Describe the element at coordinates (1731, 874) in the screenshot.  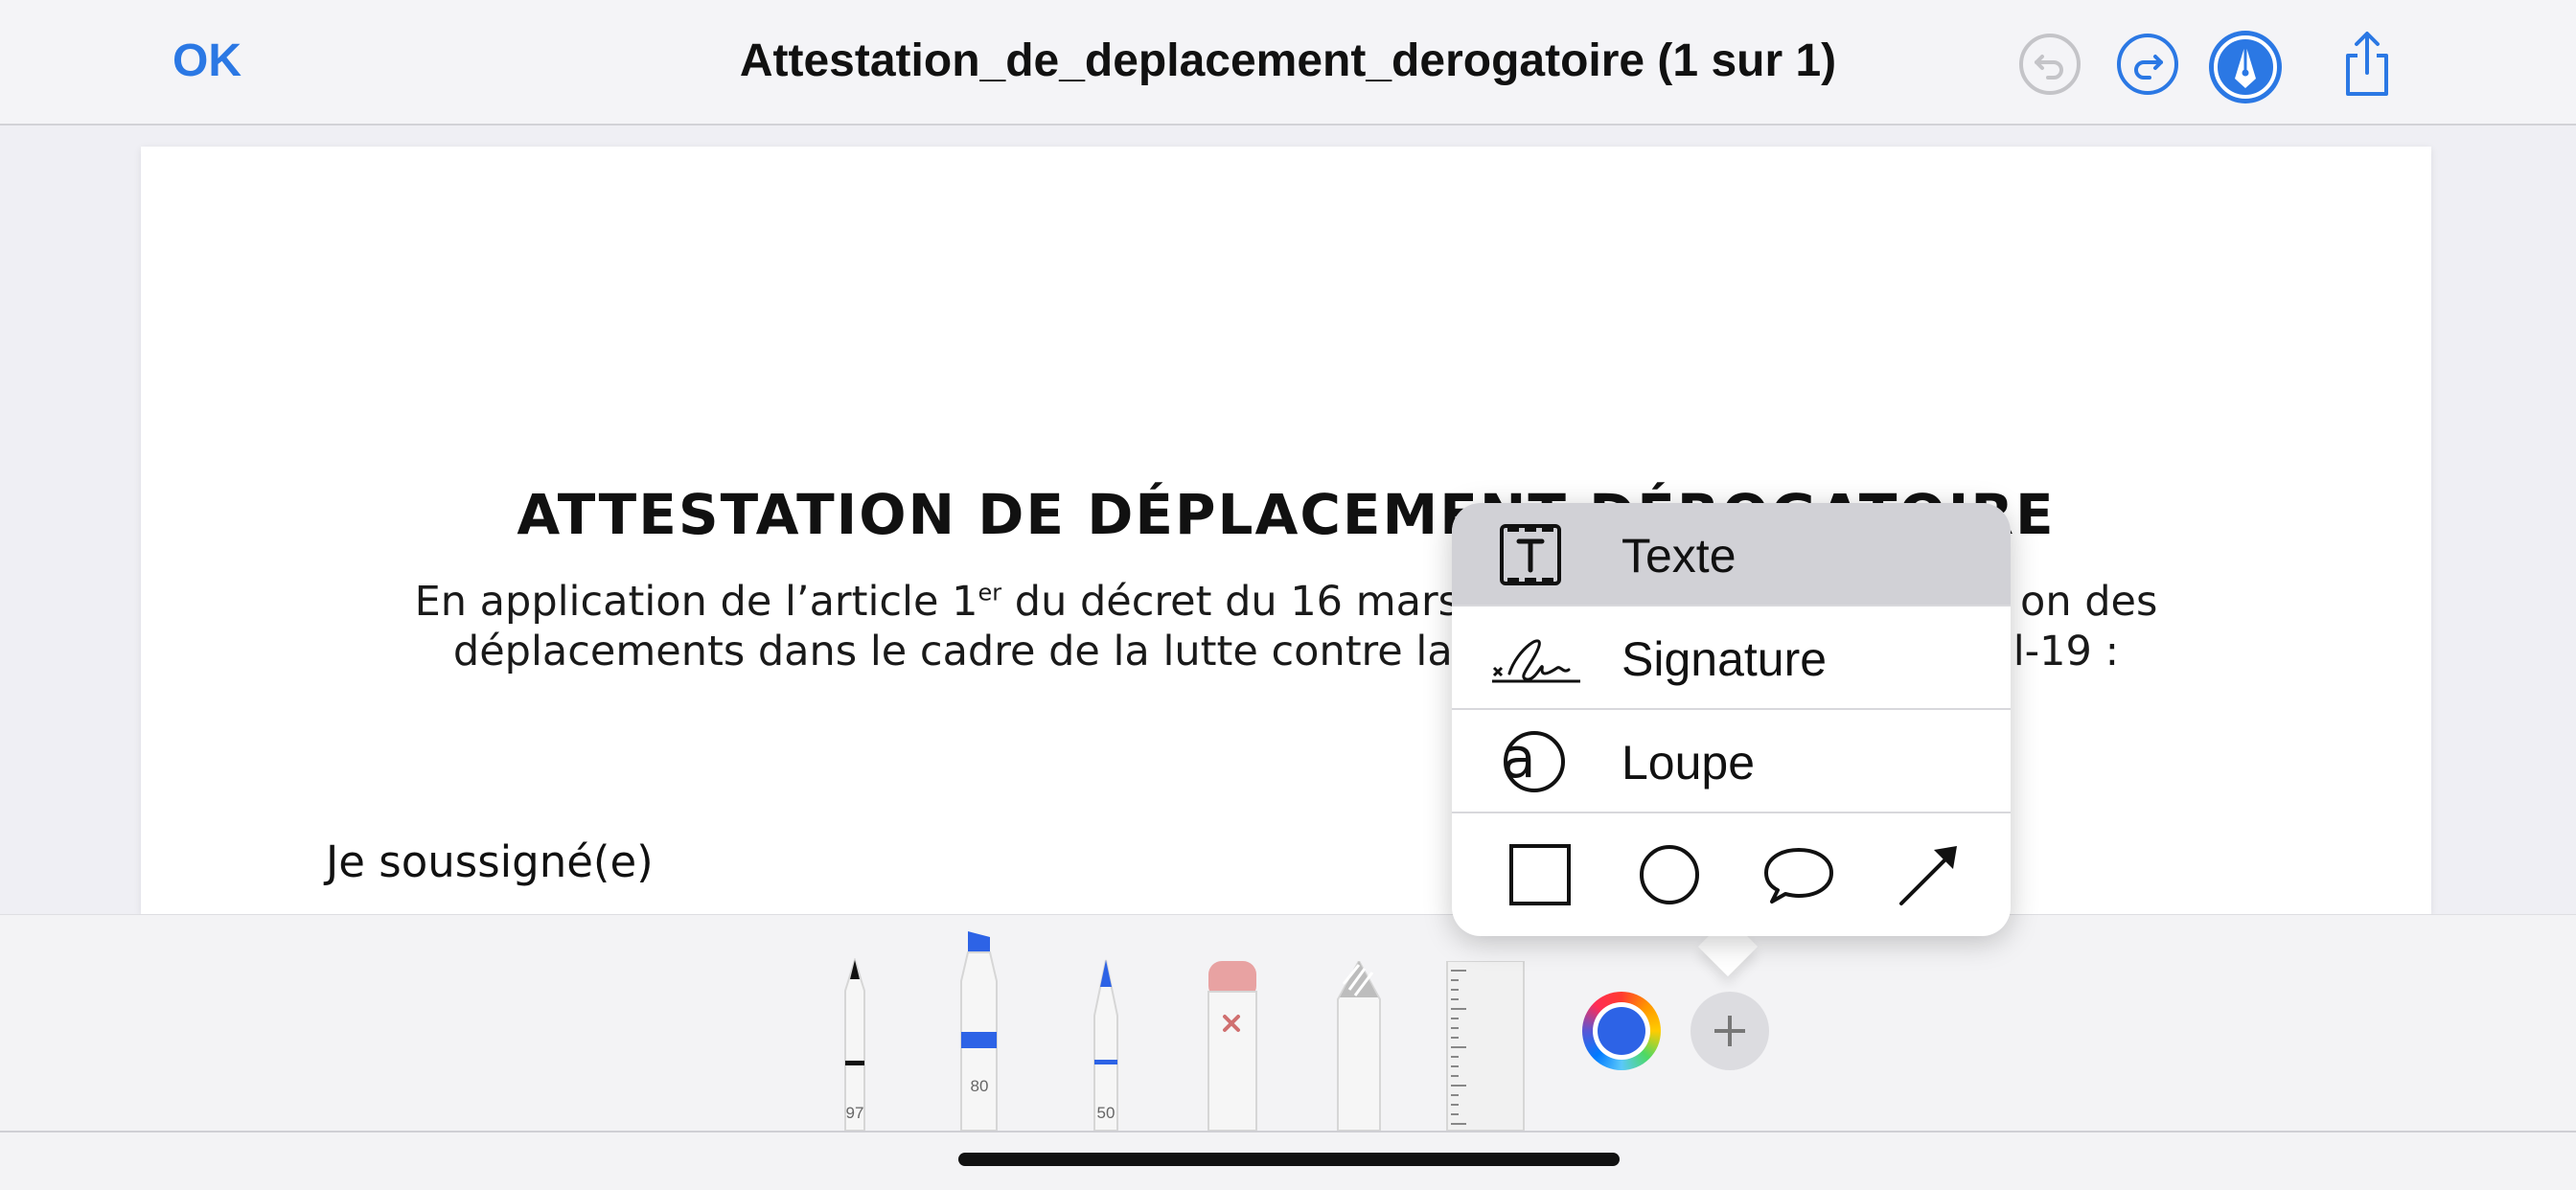
I see `shapes-row` at that location.